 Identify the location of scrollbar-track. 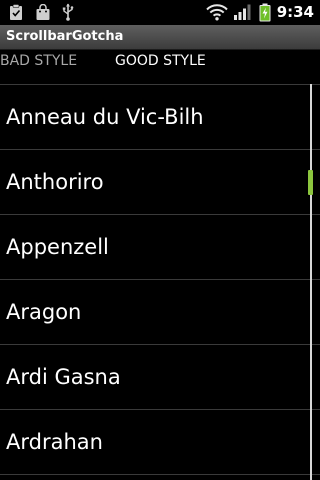
(311, 282).